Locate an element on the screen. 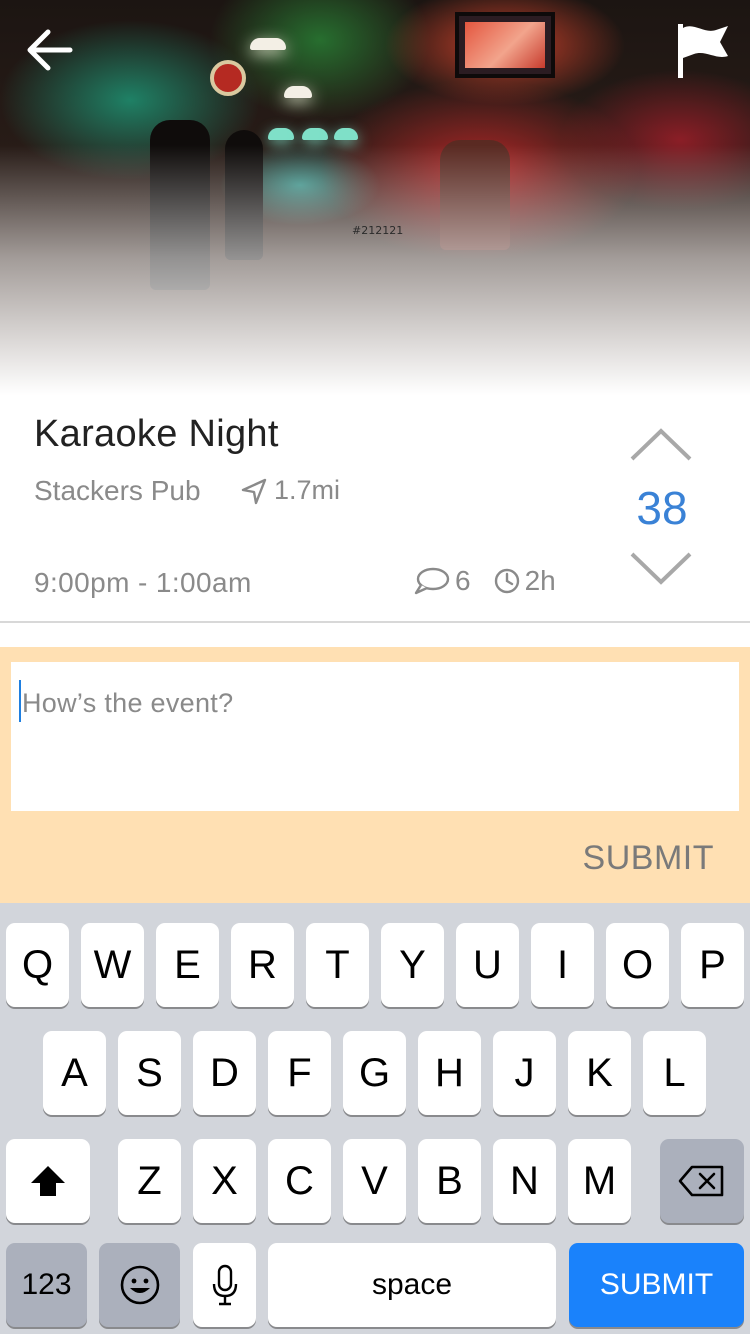  back-button is located at coordinates (50, 50).